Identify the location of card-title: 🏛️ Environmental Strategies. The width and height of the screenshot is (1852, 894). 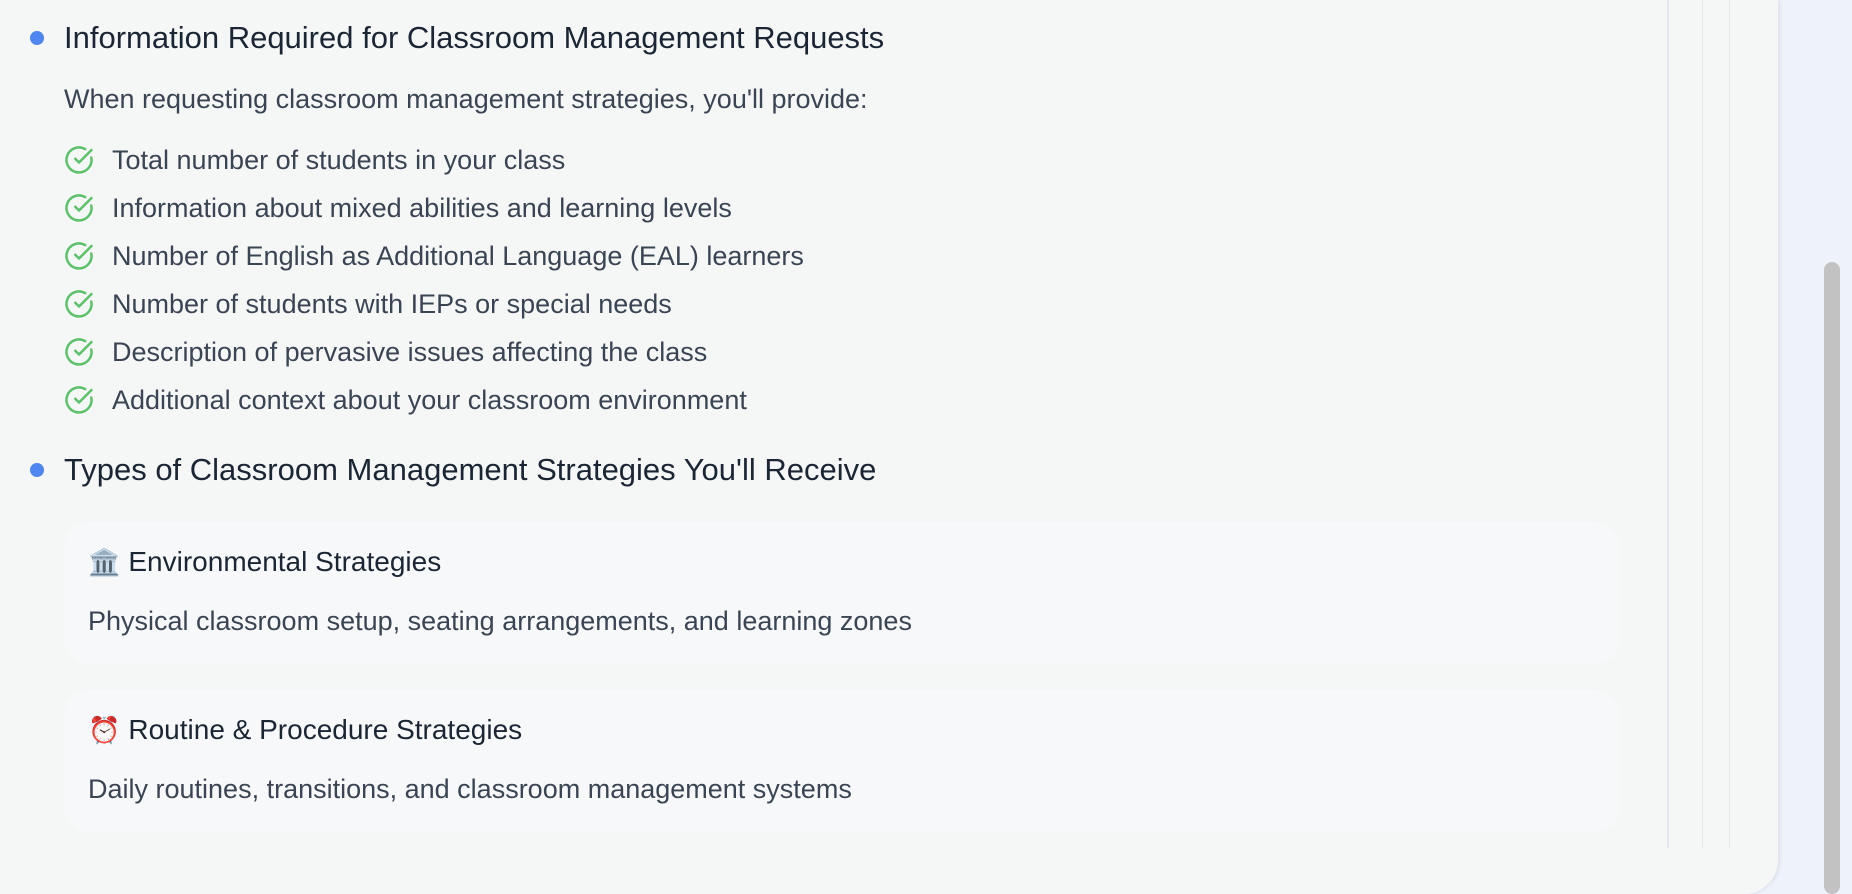
(264, 562).